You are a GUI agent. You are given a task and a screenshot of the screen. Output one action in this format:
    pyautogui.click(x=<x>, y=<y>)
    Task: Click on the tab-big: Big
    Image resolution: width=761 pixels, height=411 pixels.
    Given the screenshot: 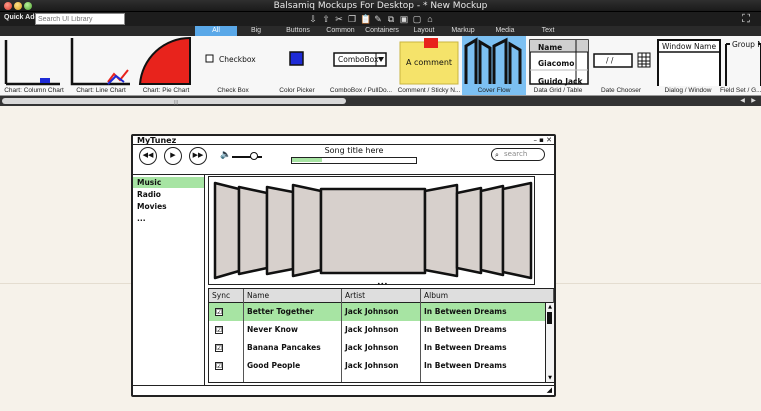 What is the action you would take?
    pyautogui.click(x=256, y=31)
    